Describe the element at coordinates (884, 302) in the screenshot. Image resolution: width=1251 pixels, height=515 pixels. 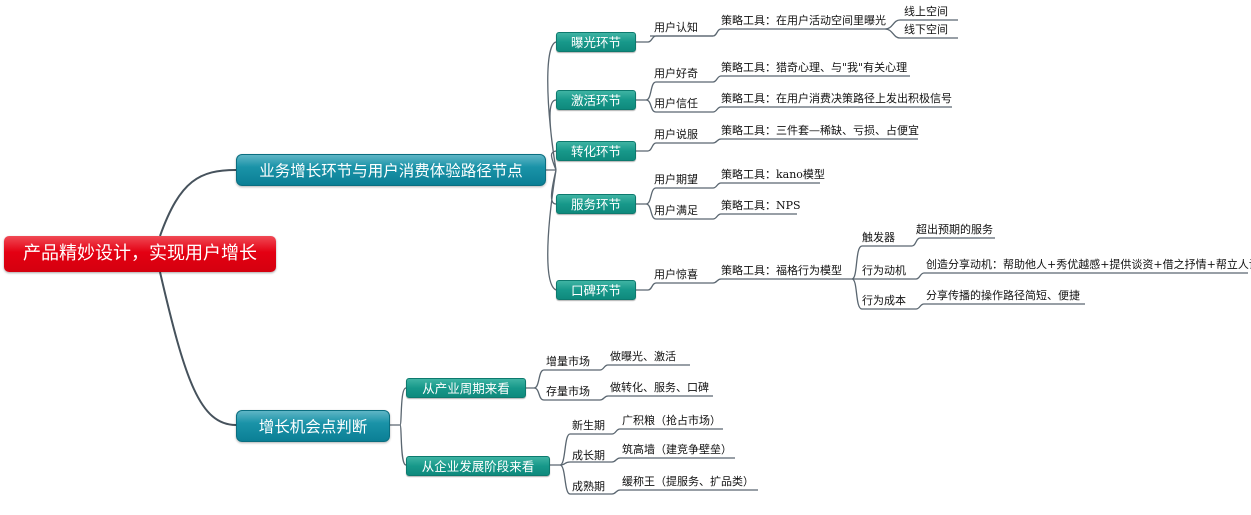
I see `factor-cost: 行为成本` at that location.